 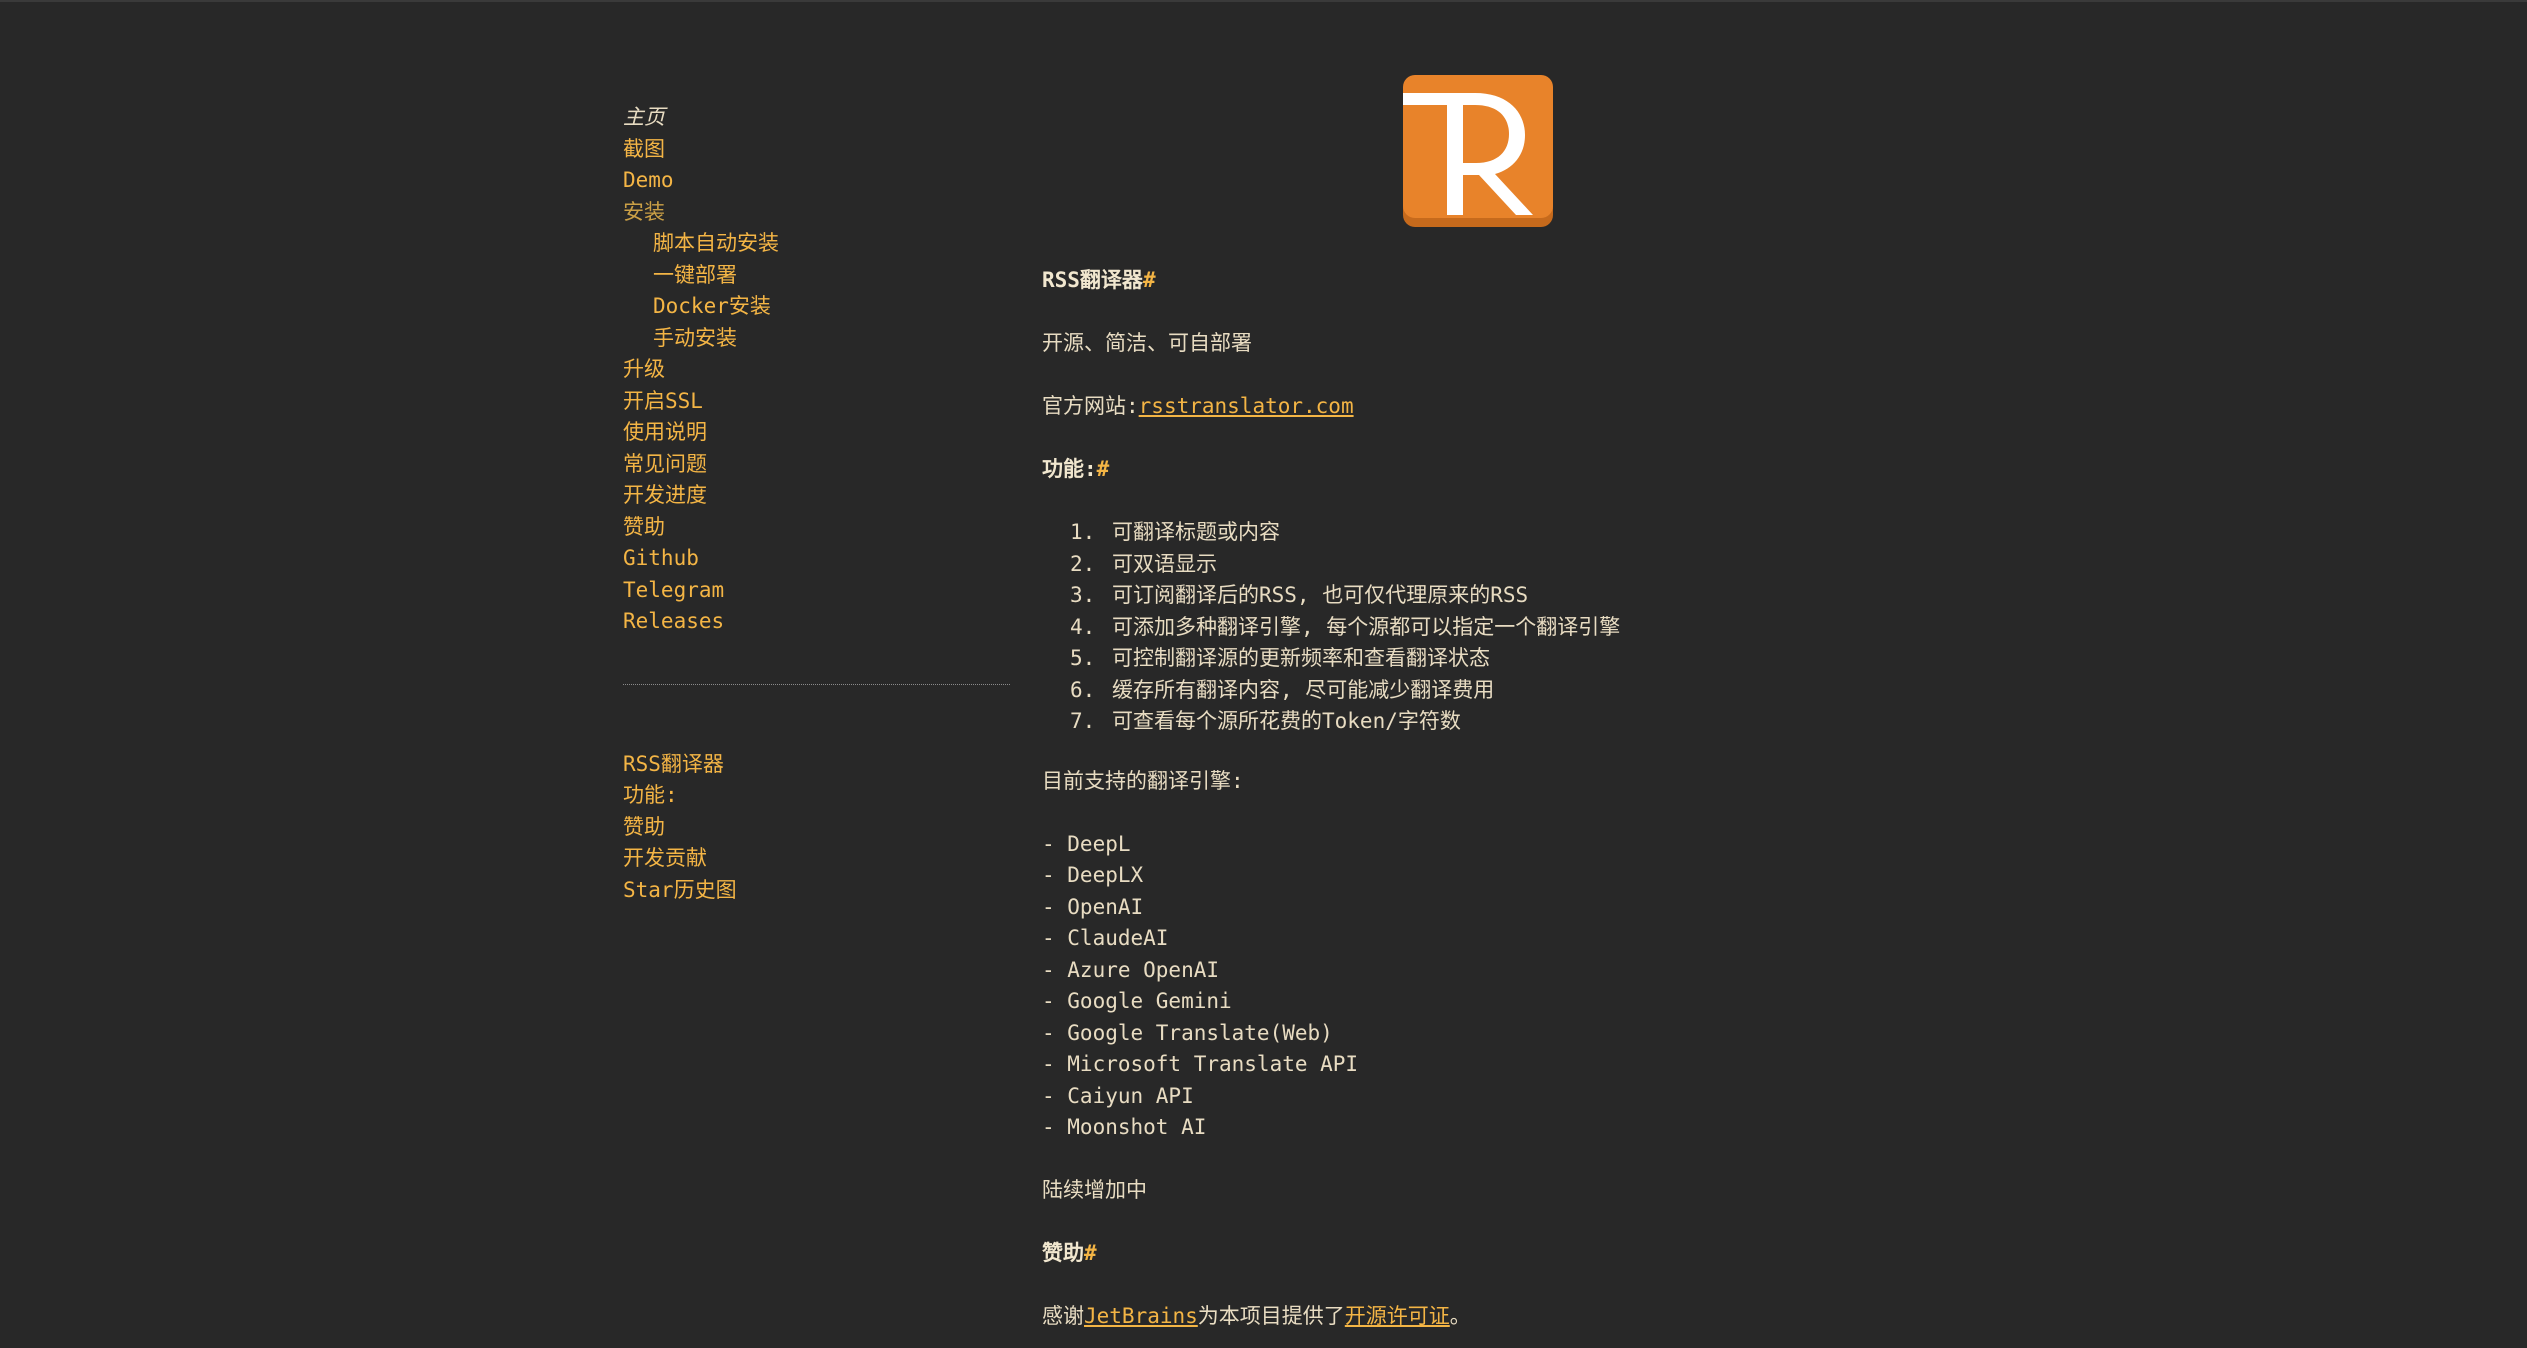 I want to click on features-anchor-link: #, so click(x=1103, y=469).